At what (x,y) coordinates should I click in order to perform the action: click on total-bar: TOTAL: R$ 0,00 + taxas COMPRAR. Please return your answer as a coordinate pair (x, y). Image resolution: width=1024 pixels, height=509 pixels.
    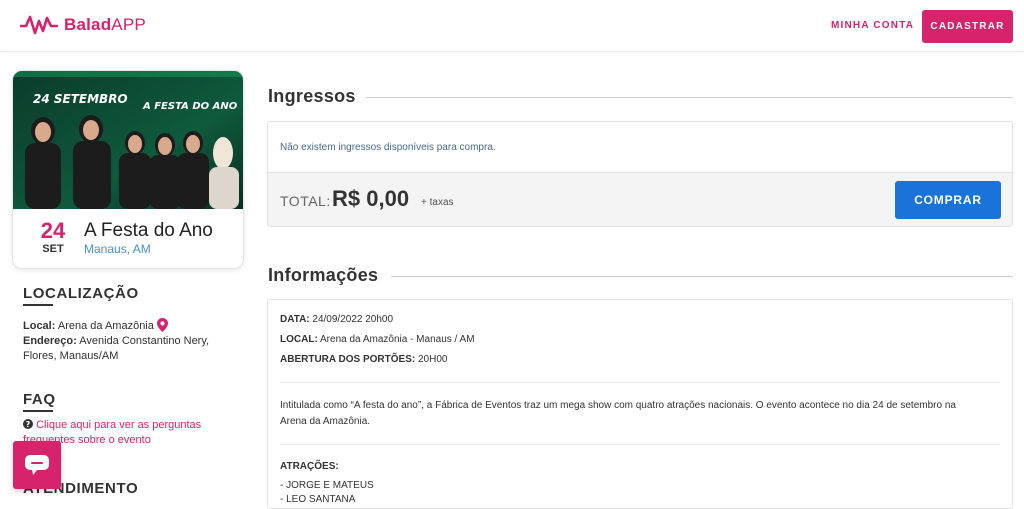
    Looking at the image, I should click on (640, 199).